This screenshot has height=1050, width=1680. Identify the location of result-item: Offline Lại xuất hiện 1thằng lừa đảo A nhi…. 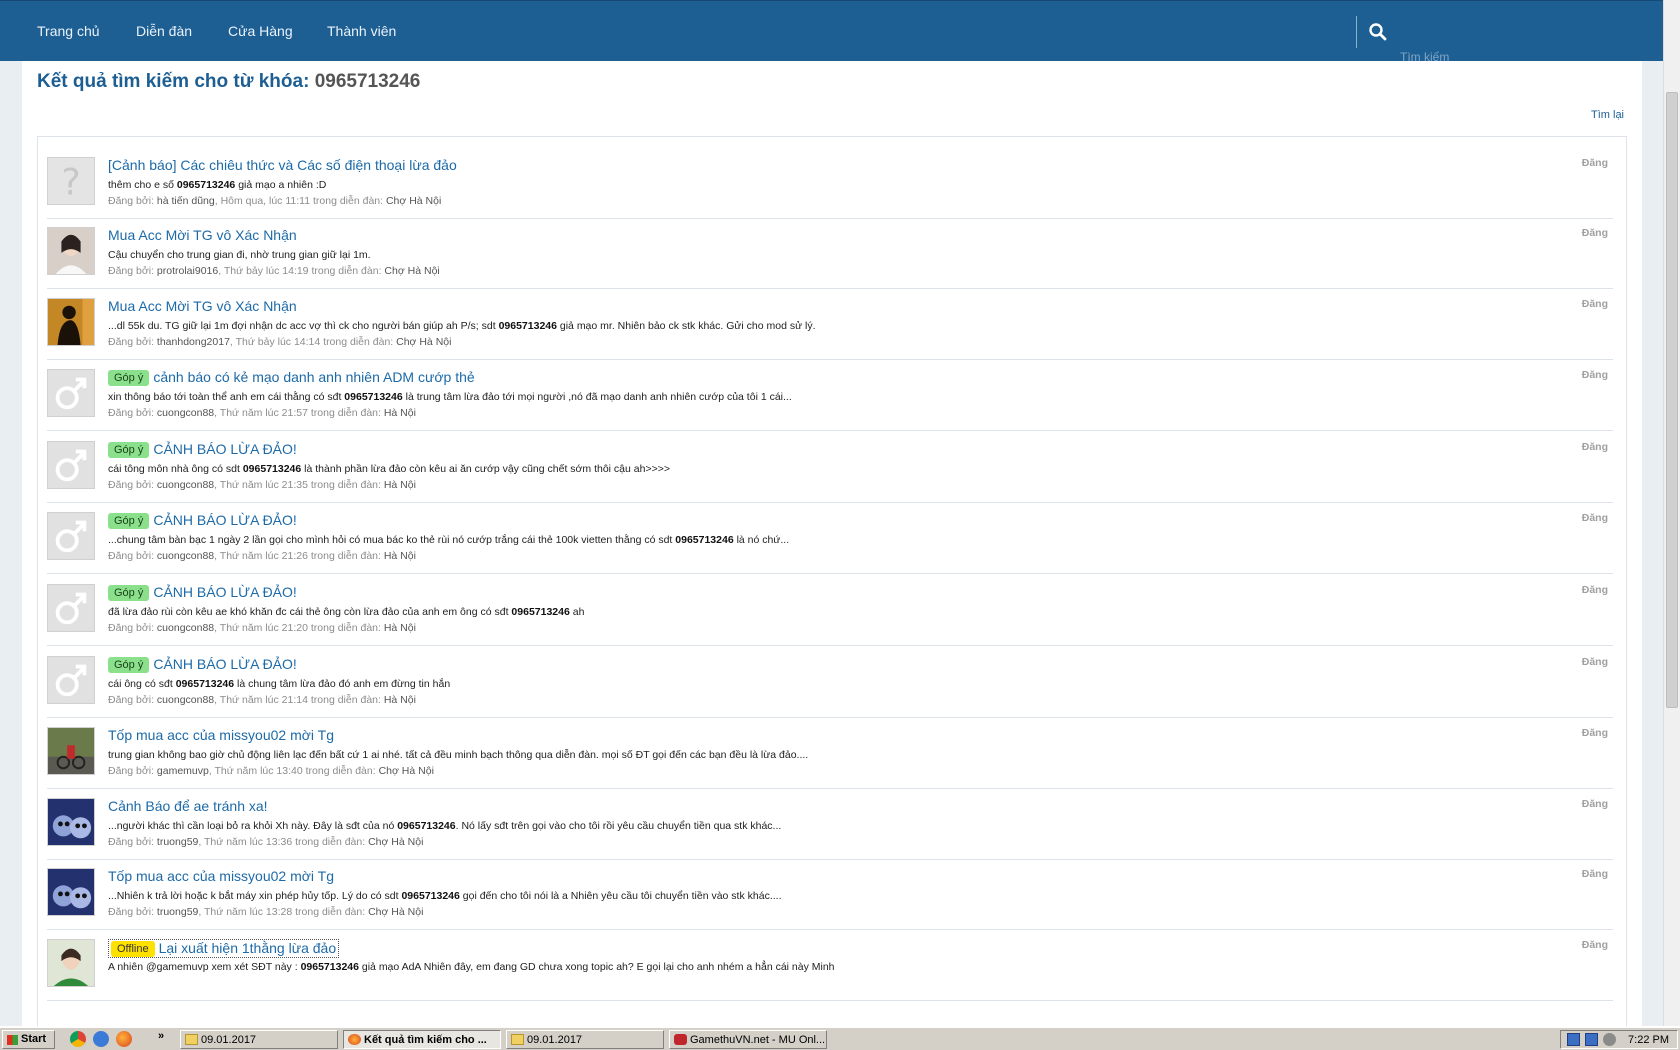
(830, 963).